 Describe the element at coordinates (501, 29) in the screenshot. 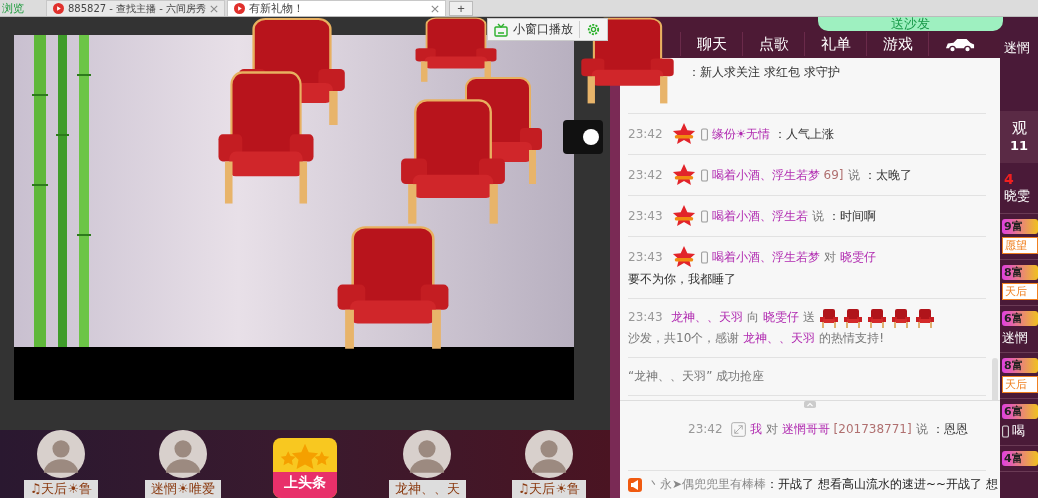

I see `tv-icon` at that location.